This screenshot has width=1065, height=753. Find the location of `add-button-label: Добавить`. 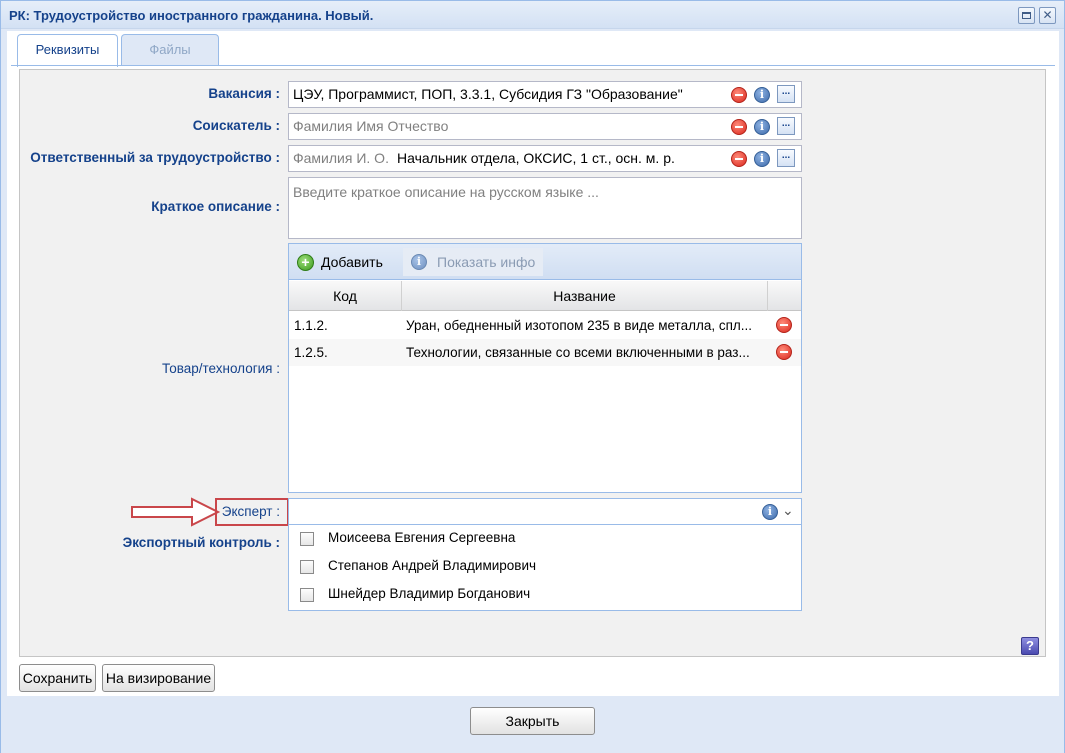

add-button-label: Добавить is located at coordinates (352, 262).